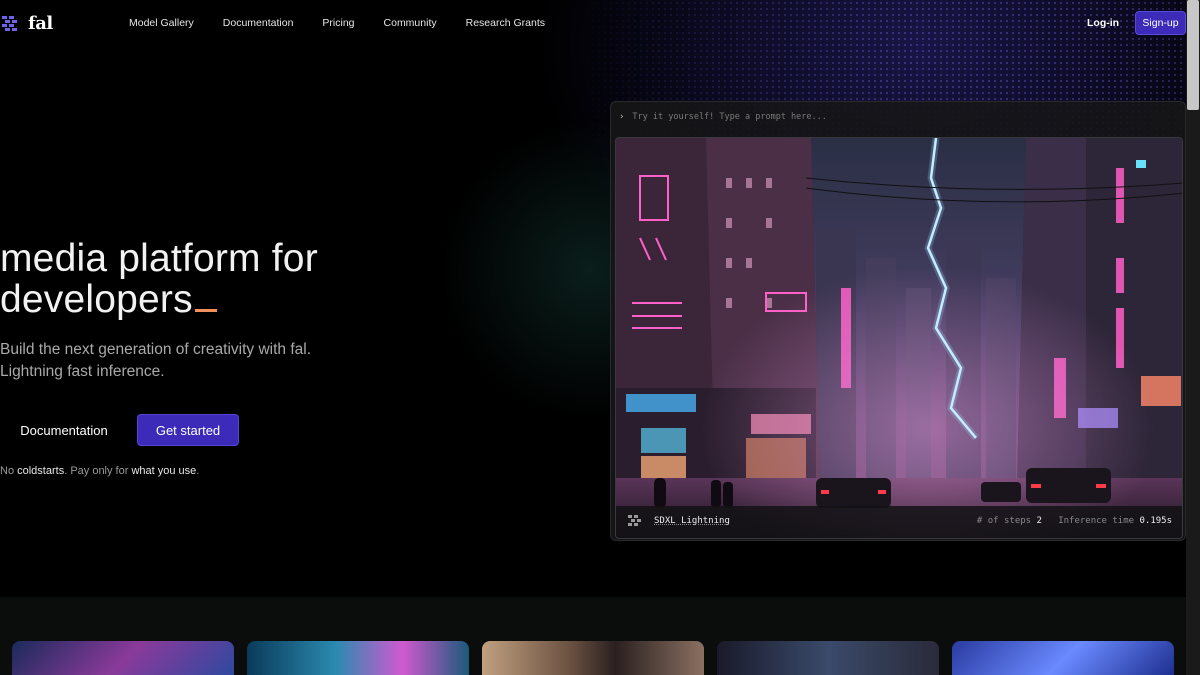 The height and width of the screenshot is (675, 1200). I want to click on hero-title-line1: media platform for, so click(159, 258).